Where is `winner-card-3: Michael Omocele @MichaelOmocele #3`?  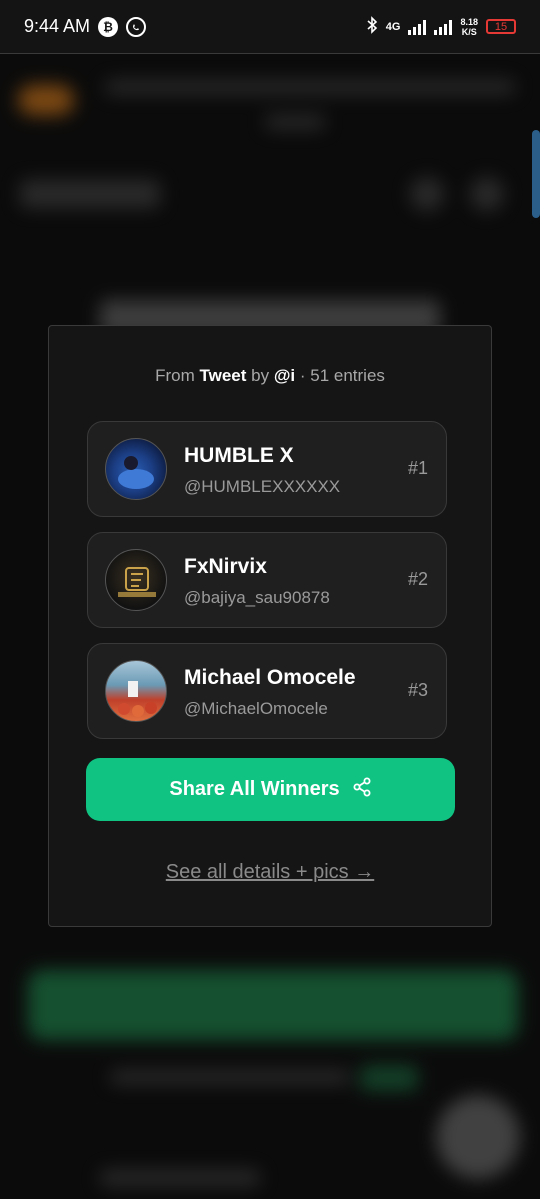
winner-card-3: Michael Omocele @MichaelOmocele #3 is located at coordinates (267, 691).